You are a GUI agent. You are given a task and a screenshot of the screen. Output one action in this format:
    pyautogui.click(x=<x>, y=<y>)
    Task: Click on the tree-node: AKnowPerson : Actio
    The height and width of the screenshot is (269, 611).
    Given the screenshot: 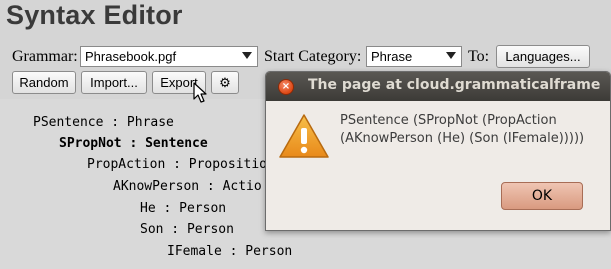 What is the action you would take?
    pyautogui.click(x=187, y=186)
    